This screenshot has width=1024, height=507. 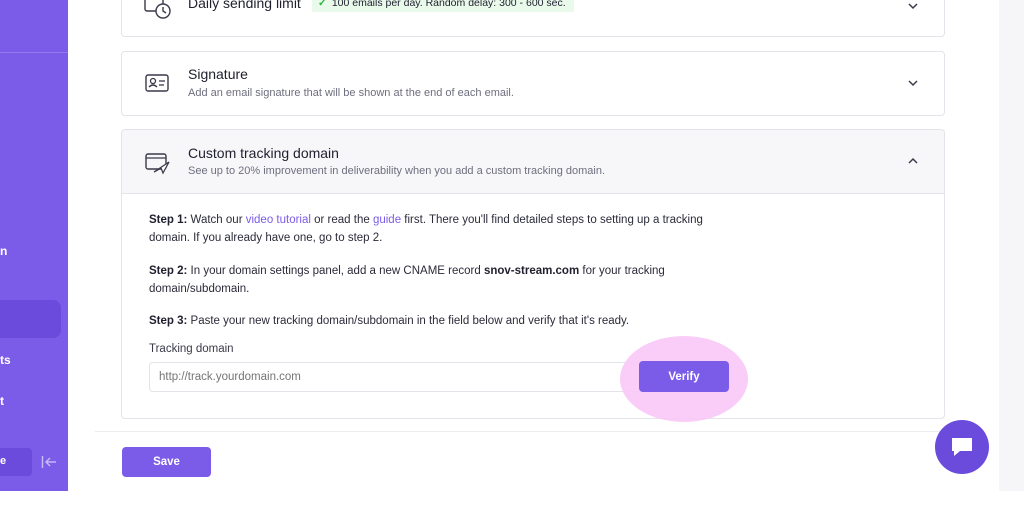 I want to click on daily-limit-title: Daily sending limit, so click(x=244, y=5).